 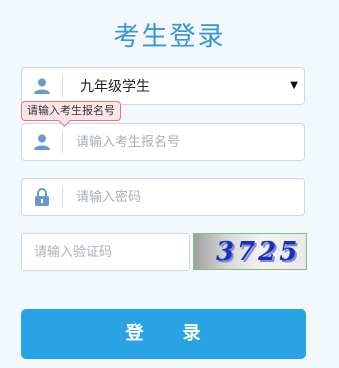 I want to click on grade-select: 九年级学生 ▼, so click(x=163, y=86).